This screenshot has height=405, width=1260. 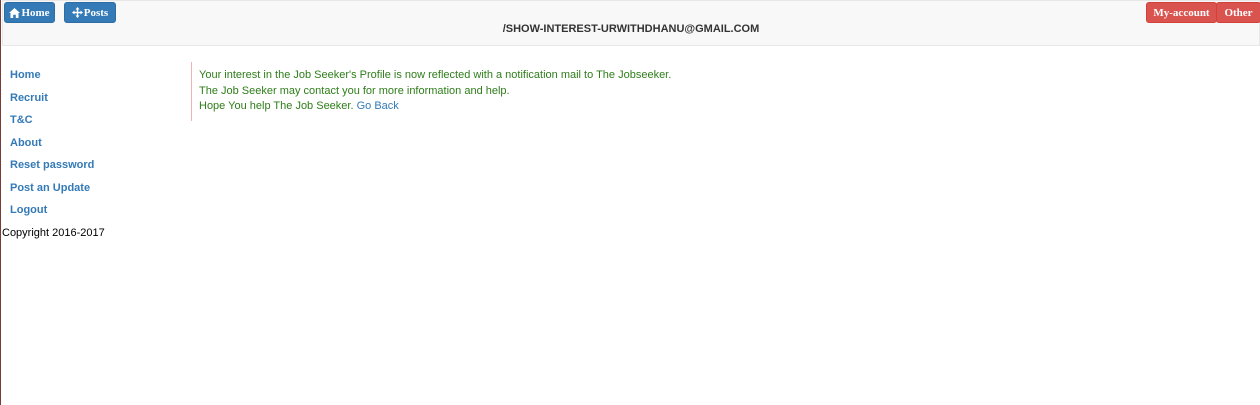 What do you see at coordinates (276, 106) in the screenshot?
I see `message-line-3-text: Hope You help The Job Seeker.` at bounding box center [276, 106].